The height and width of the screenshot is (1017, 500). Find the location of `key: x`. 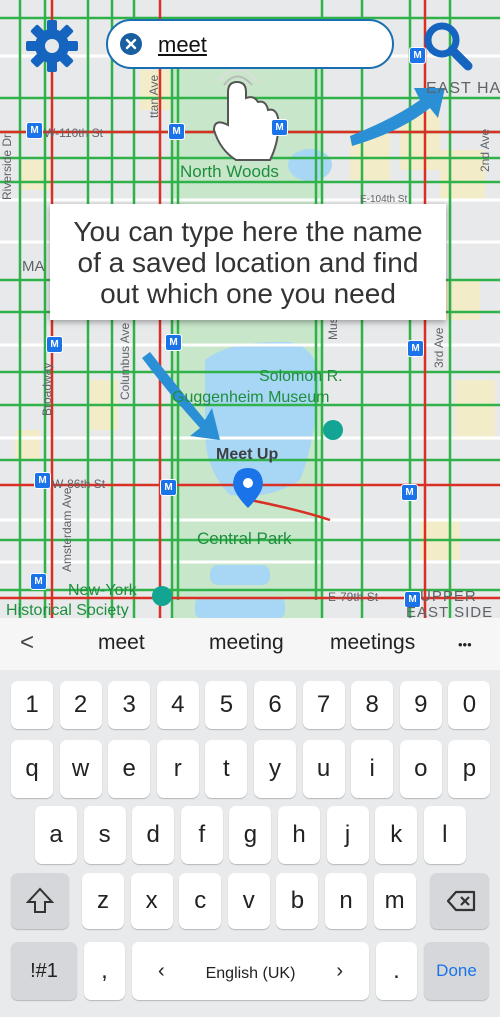

key: x is located at coordinates (151, 901).